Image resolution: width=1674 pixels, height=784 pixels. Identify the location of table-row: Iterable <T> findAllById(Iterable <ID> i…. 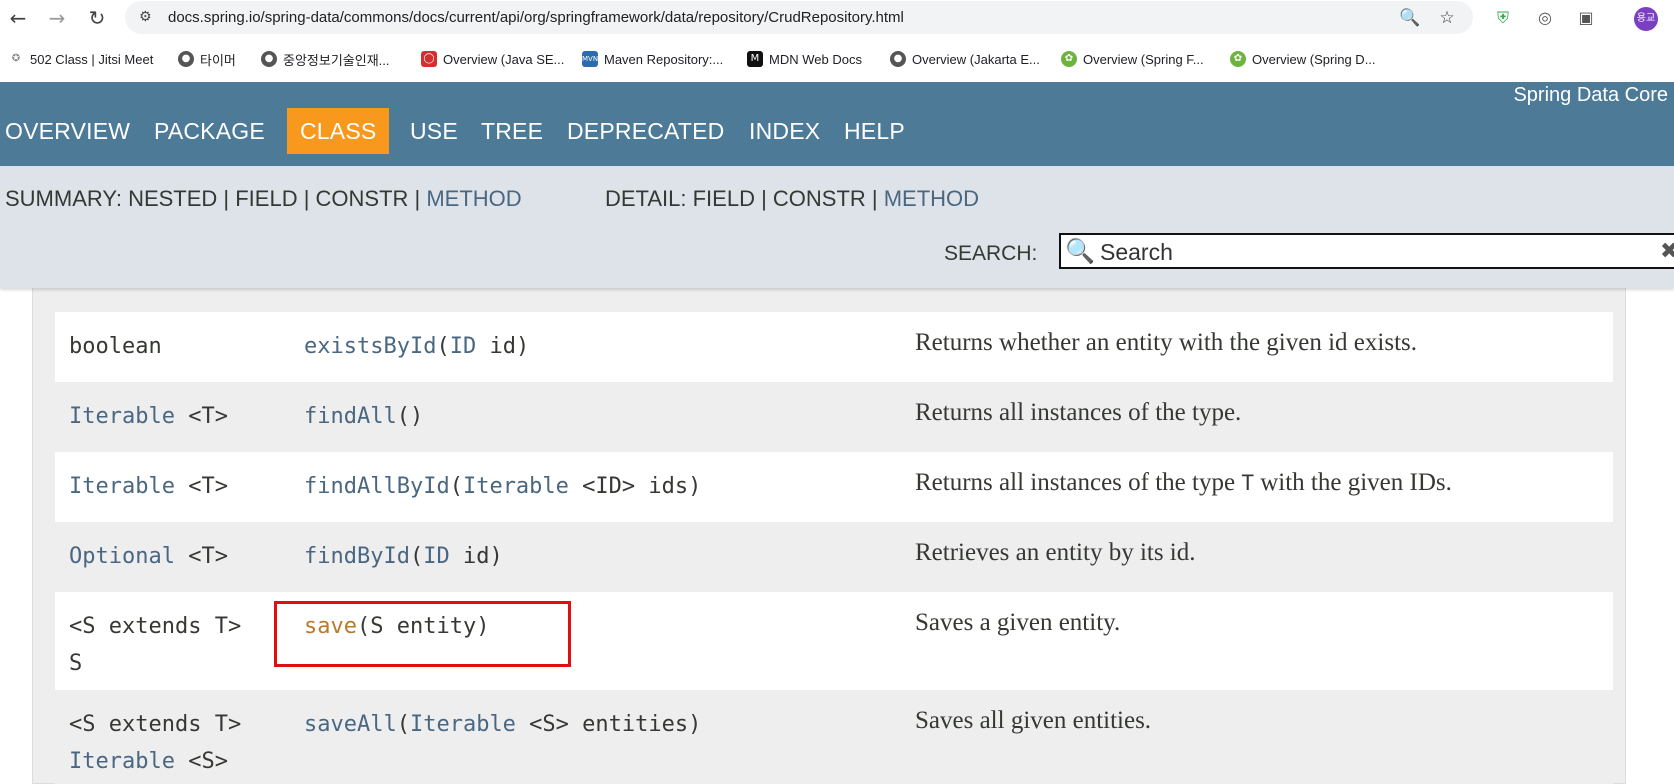
(834, 487).